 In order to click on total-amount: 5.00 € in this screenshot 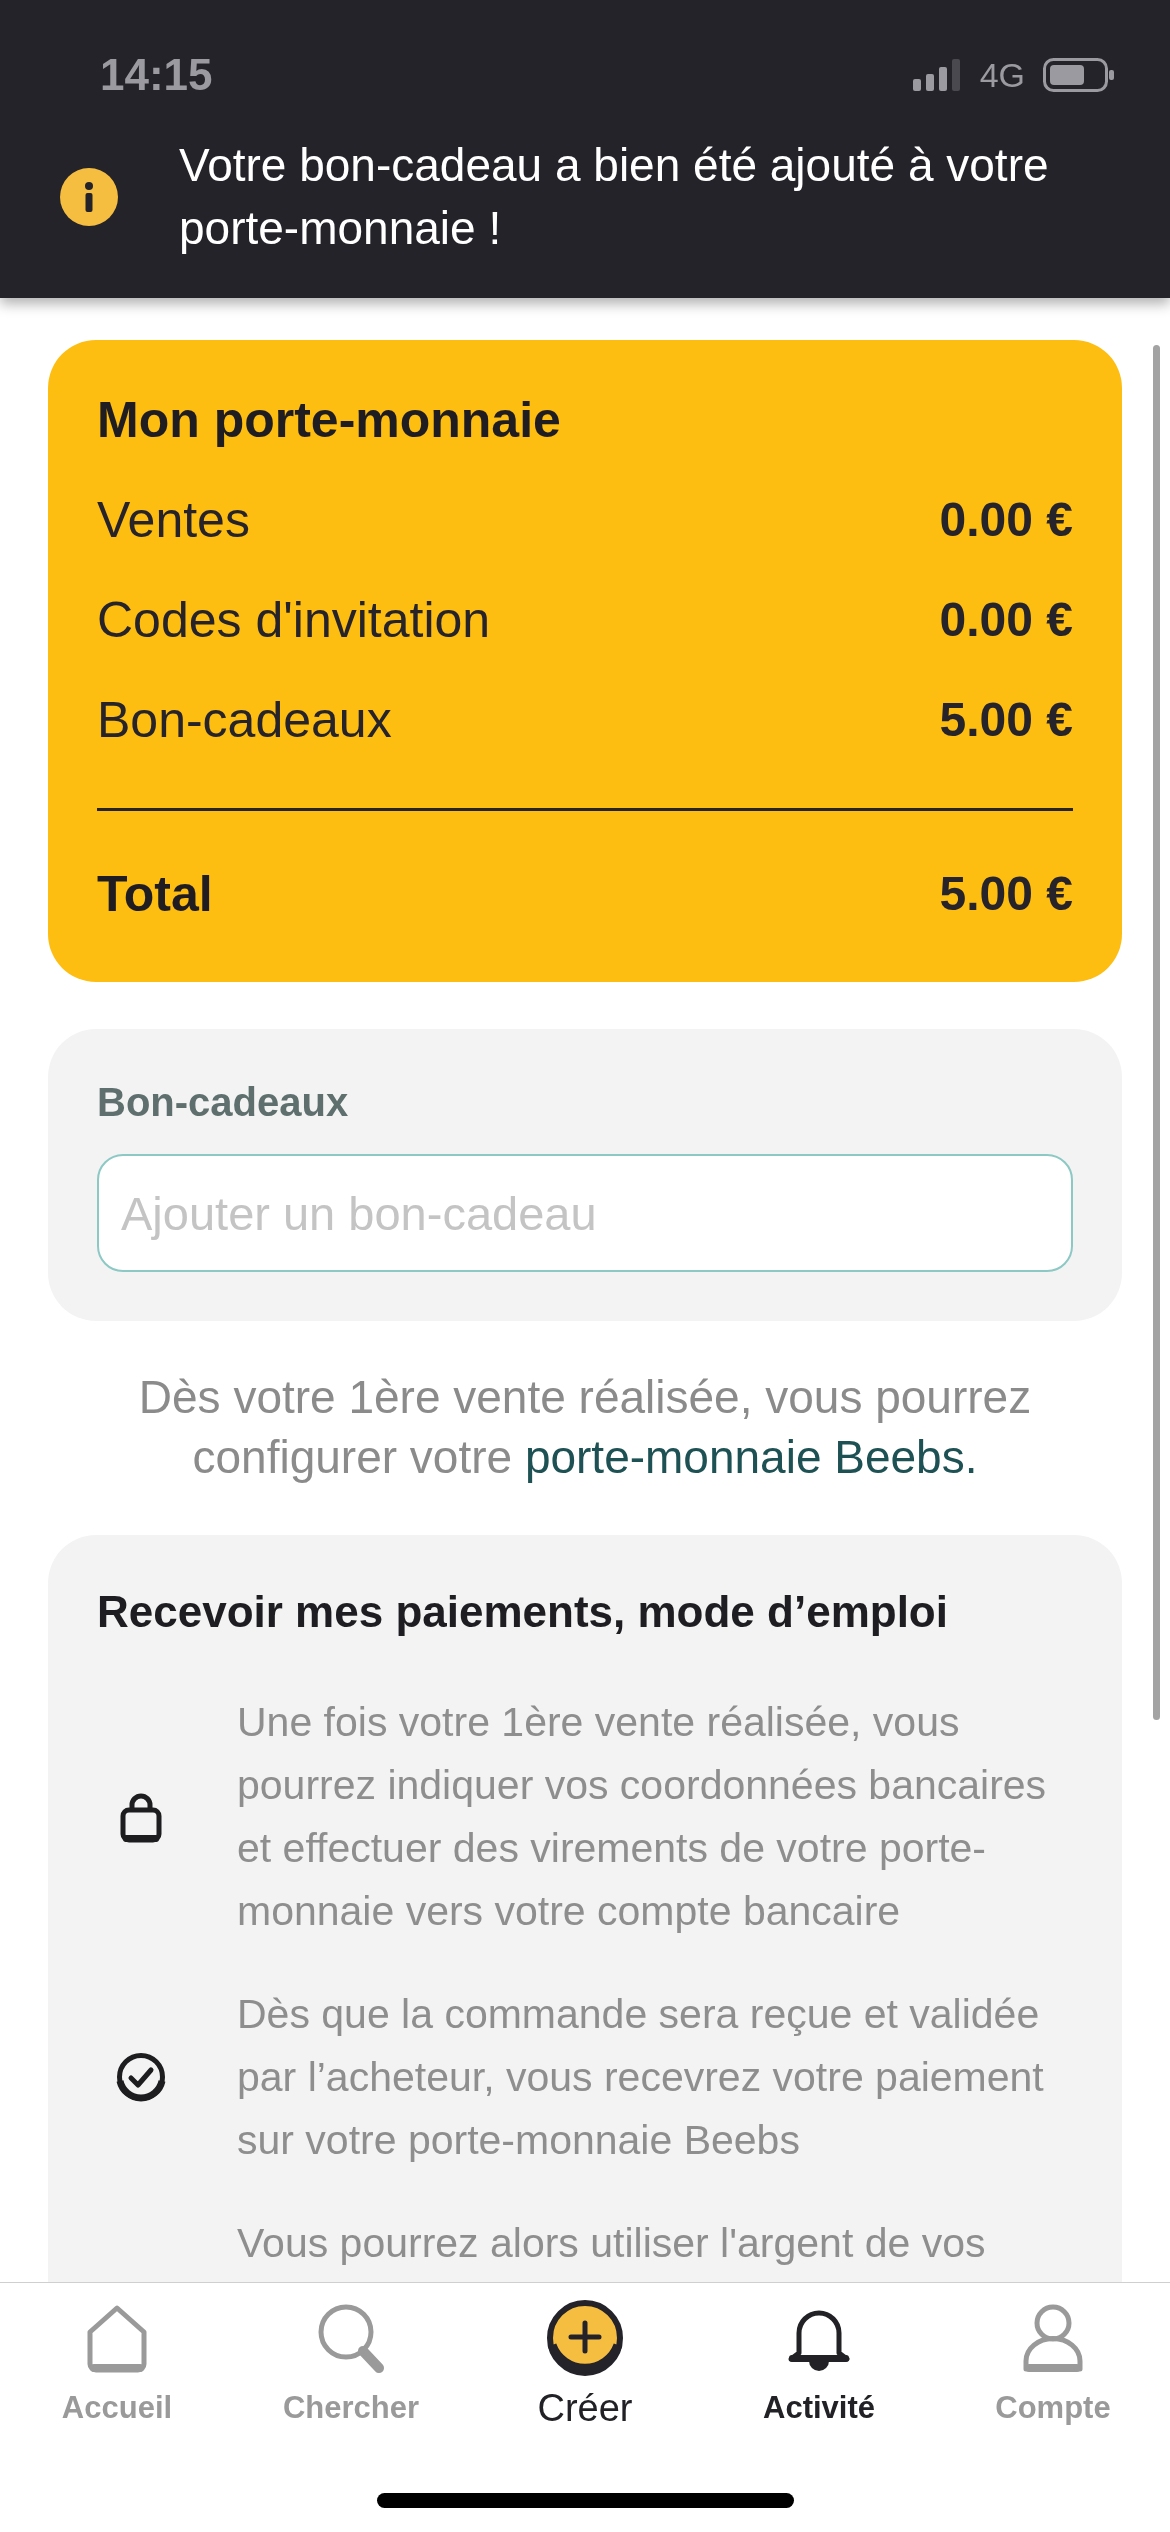, I will do `click(1006, 894)`.